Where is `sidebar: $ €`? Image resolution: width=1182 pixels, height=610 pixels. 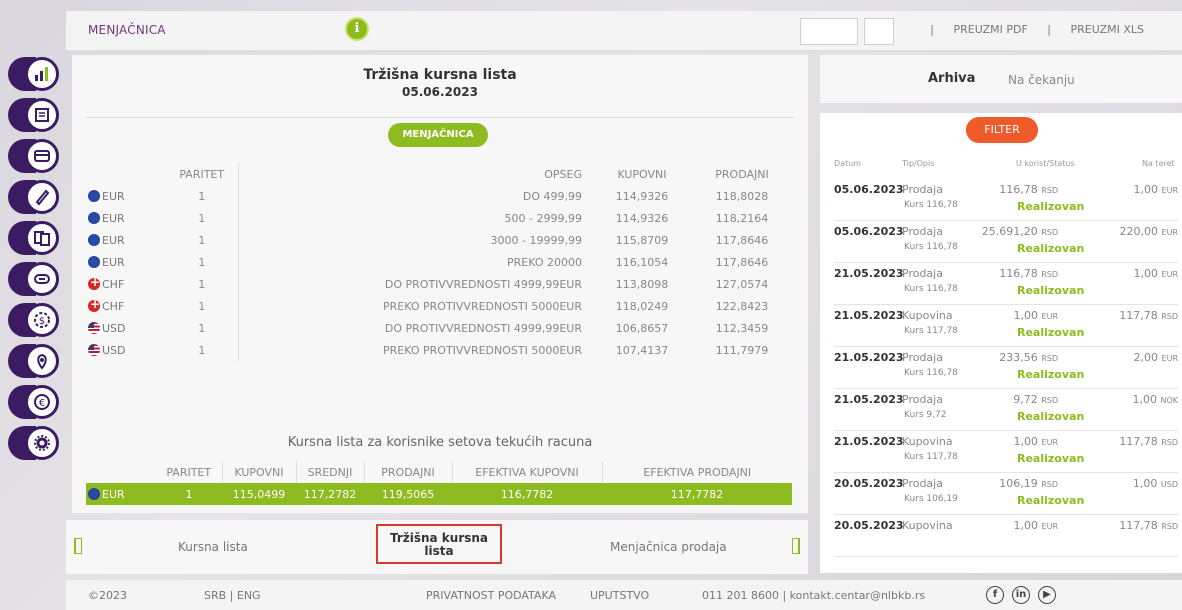
sidebar: $ € is located at coordinates (37, 262).